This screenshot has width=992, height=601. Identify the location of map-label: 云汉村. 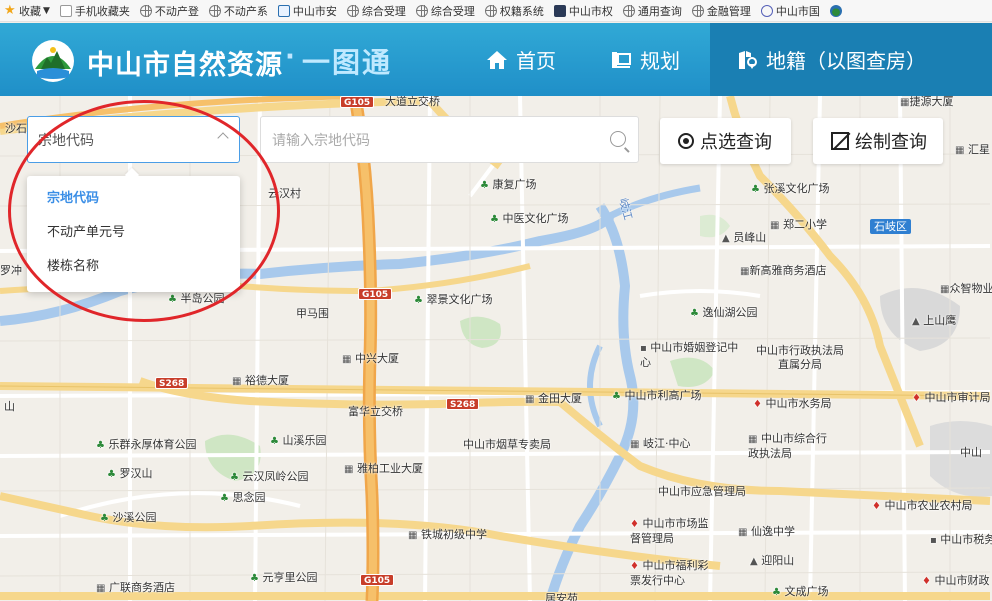
(284, 193).